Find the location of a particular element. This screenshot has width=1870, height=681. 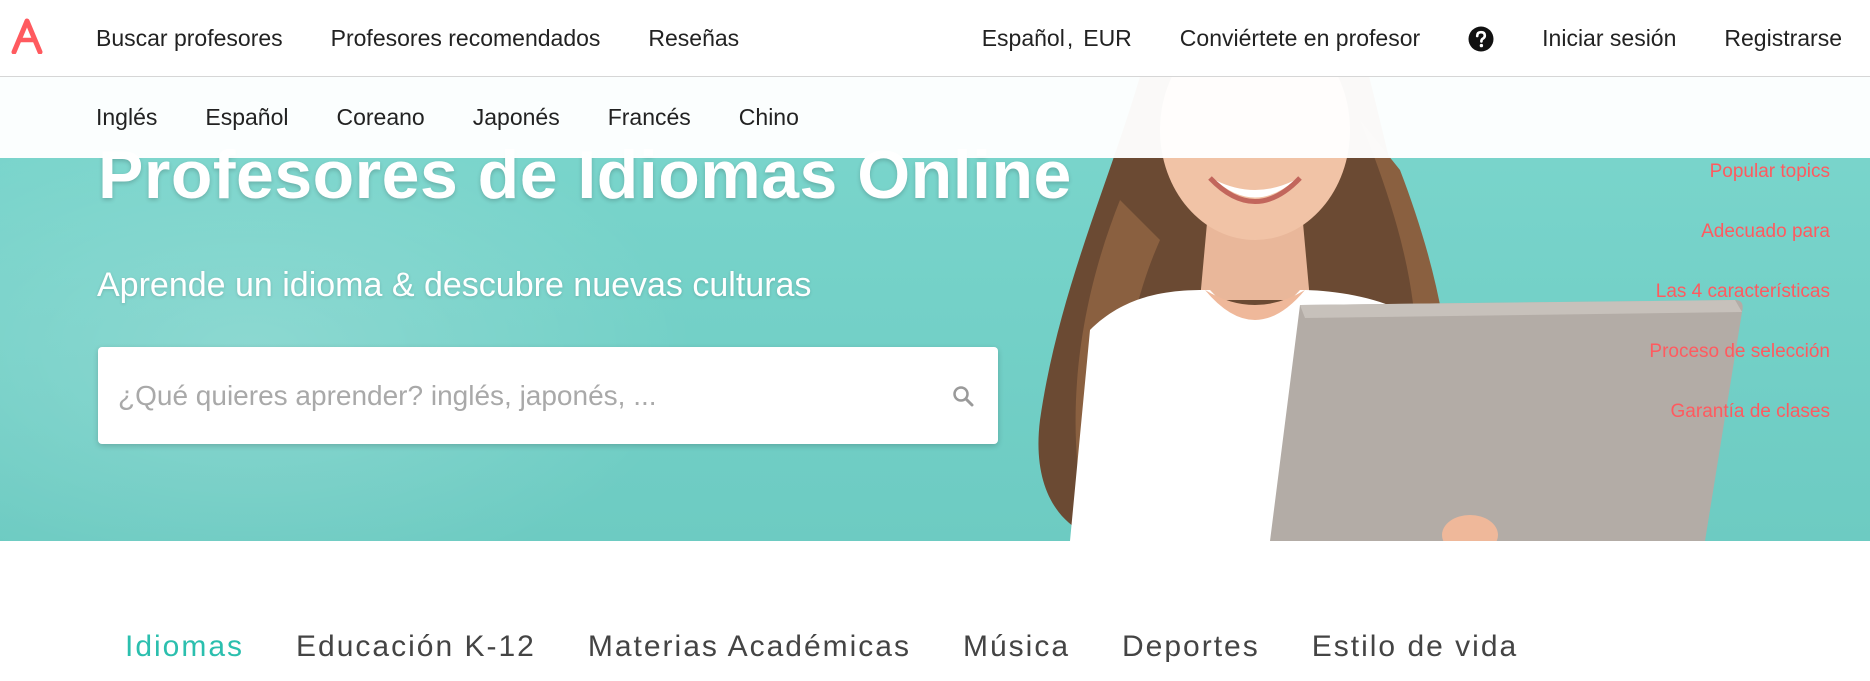

anchor-garantia-clases: Garantía de clases is located at coordinates (1739, 430).